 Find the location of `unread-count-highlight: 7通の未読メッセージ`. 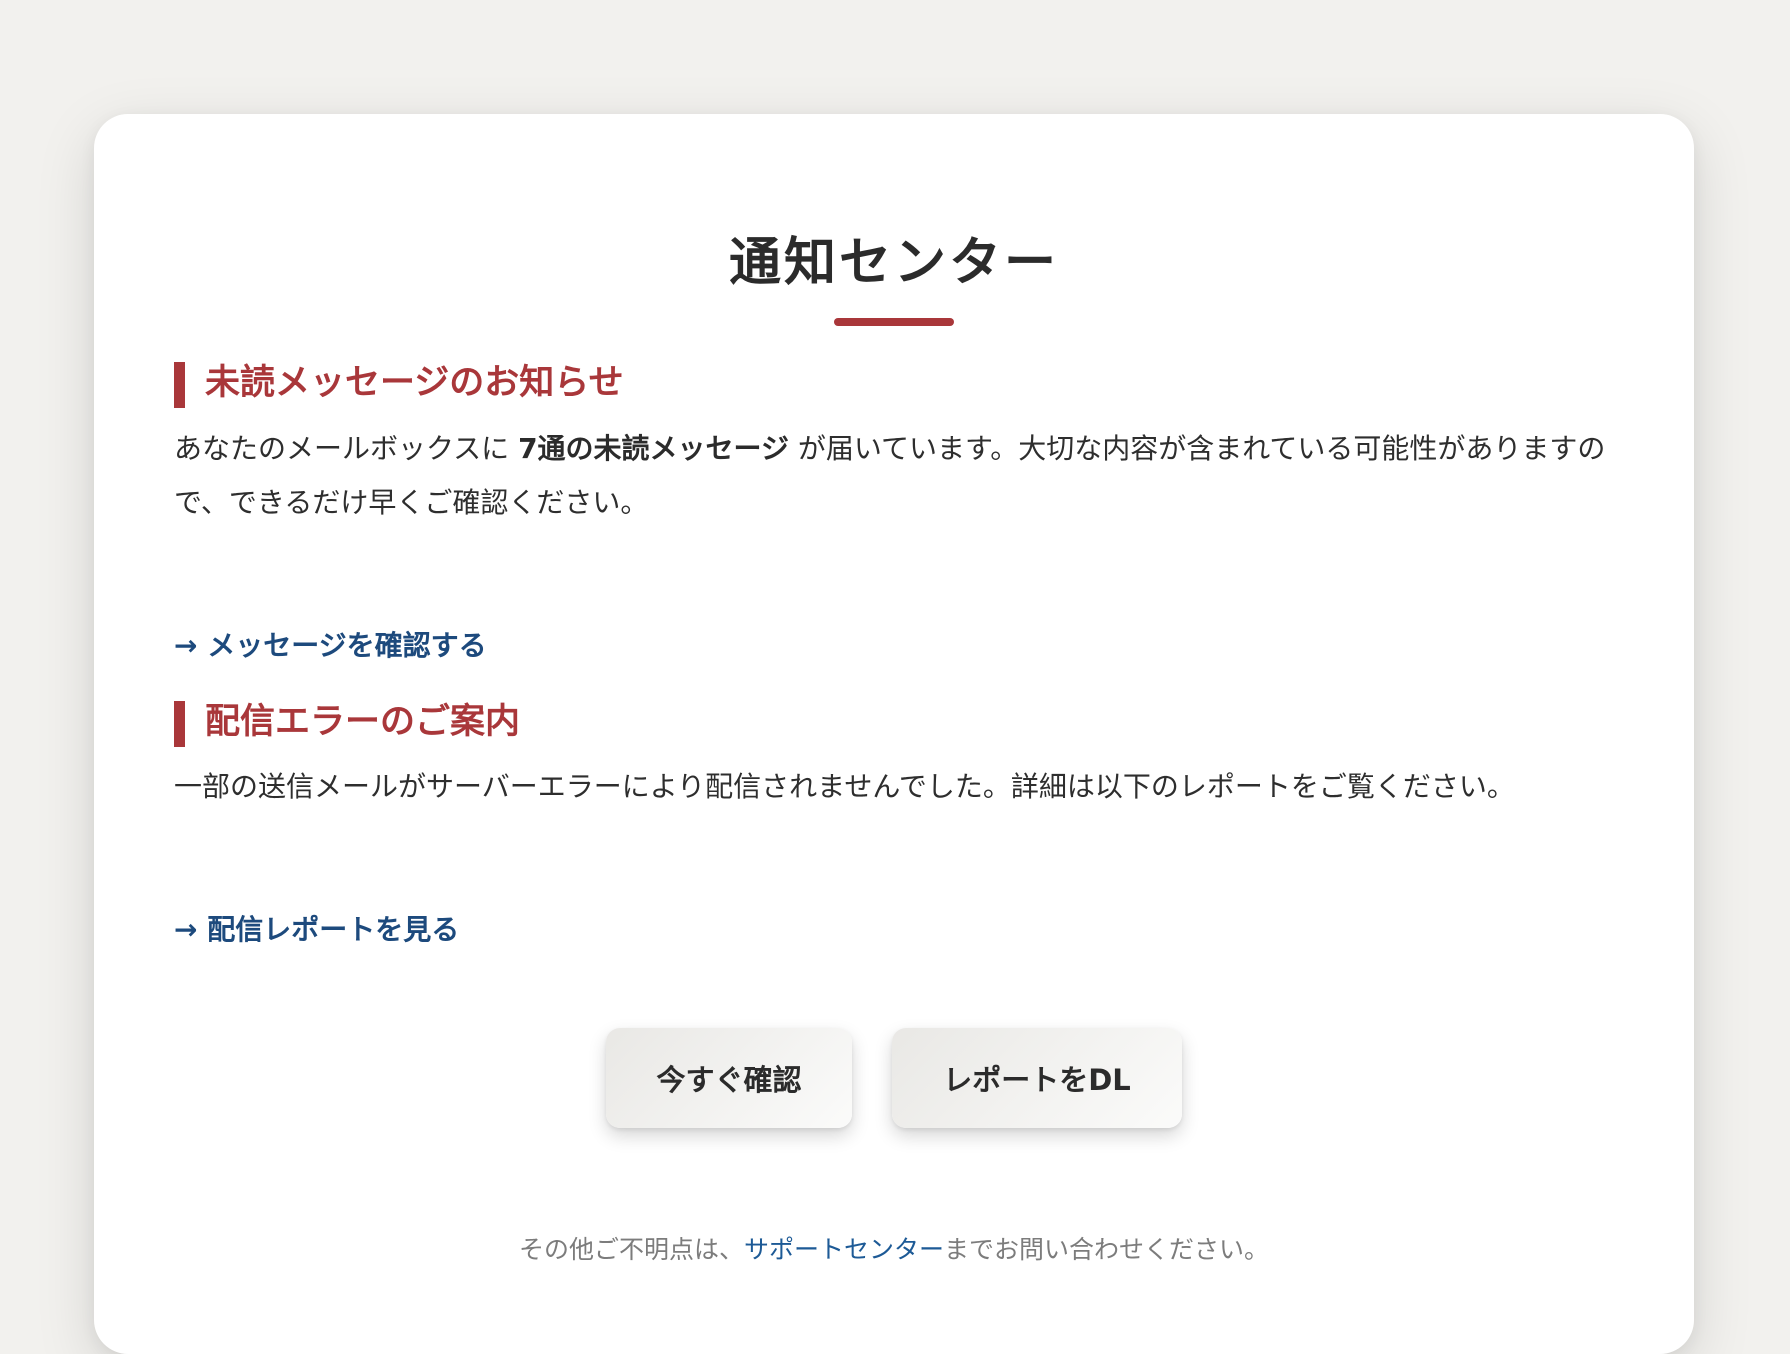

unread-count-highlight: 7通の未読メッセージ is located at coordinates (653, 448).